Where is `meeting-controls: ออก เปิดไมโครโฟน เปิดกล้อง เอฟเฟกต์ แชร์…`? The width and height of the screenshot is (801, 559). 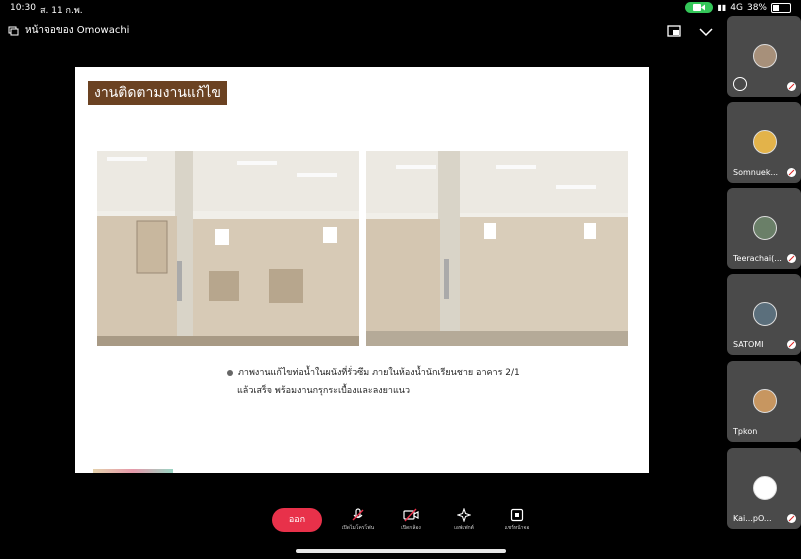 meeting-controls: ออก เปิดไมโครโฟน เปิดกล้อง เอฟเฟกต์ แชร์… is located at coordinates (362, 520).